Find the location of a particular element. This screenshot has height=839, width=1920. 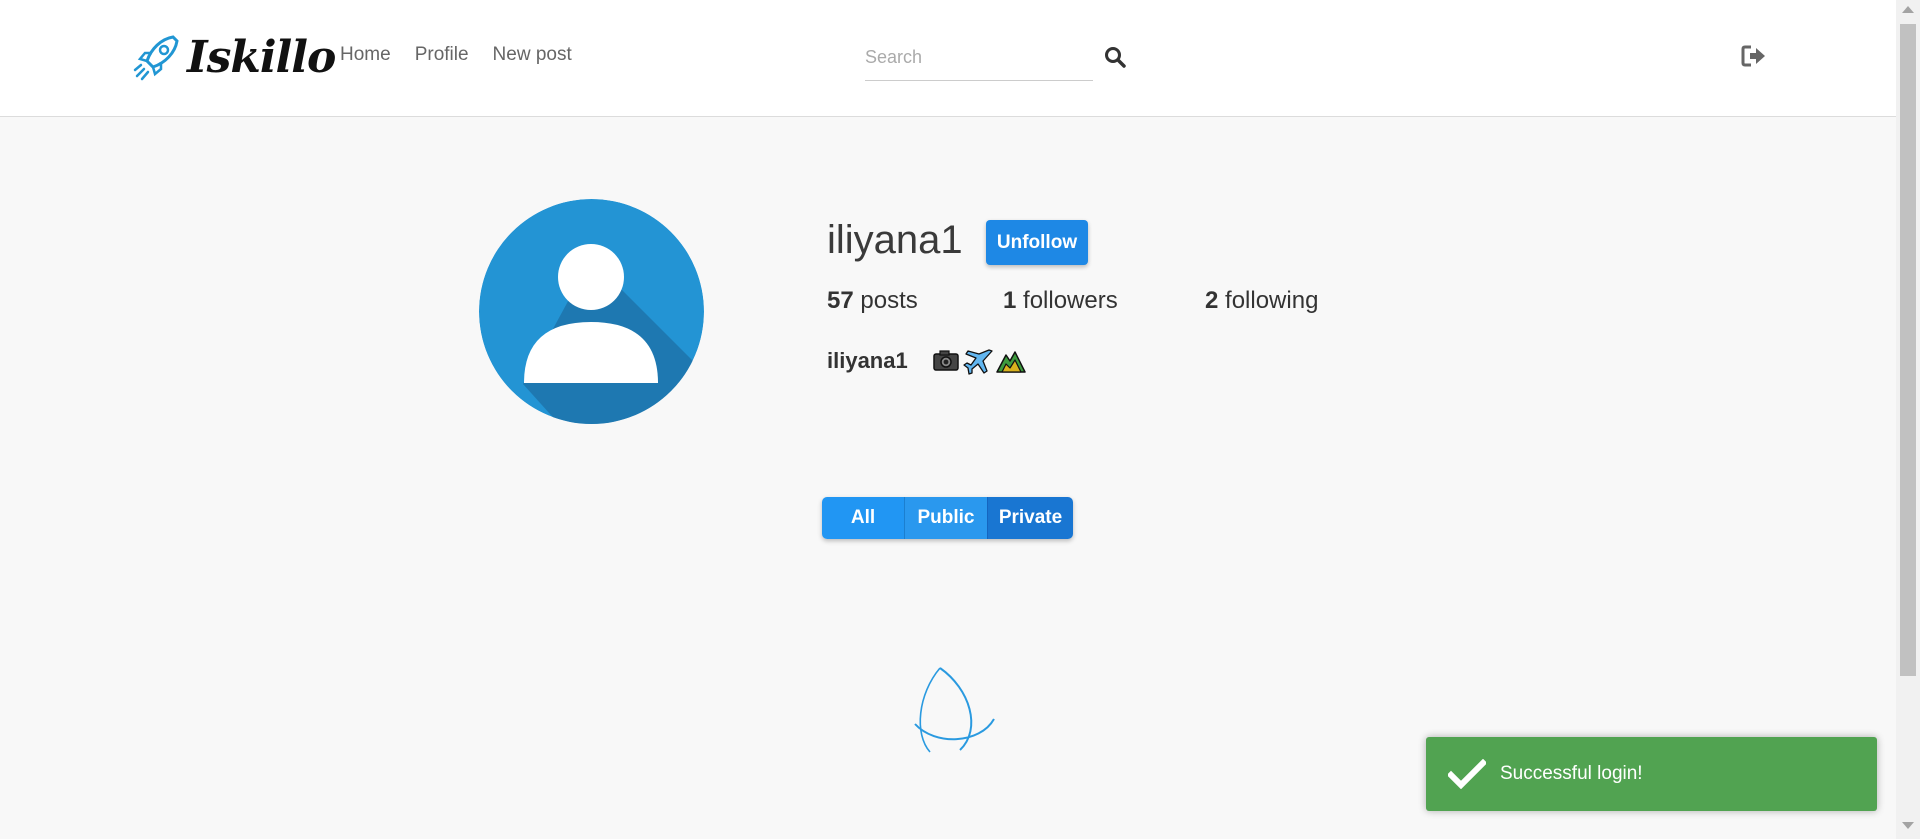

unfollow-button: Unfollow is located at coordinates (1037, 242).